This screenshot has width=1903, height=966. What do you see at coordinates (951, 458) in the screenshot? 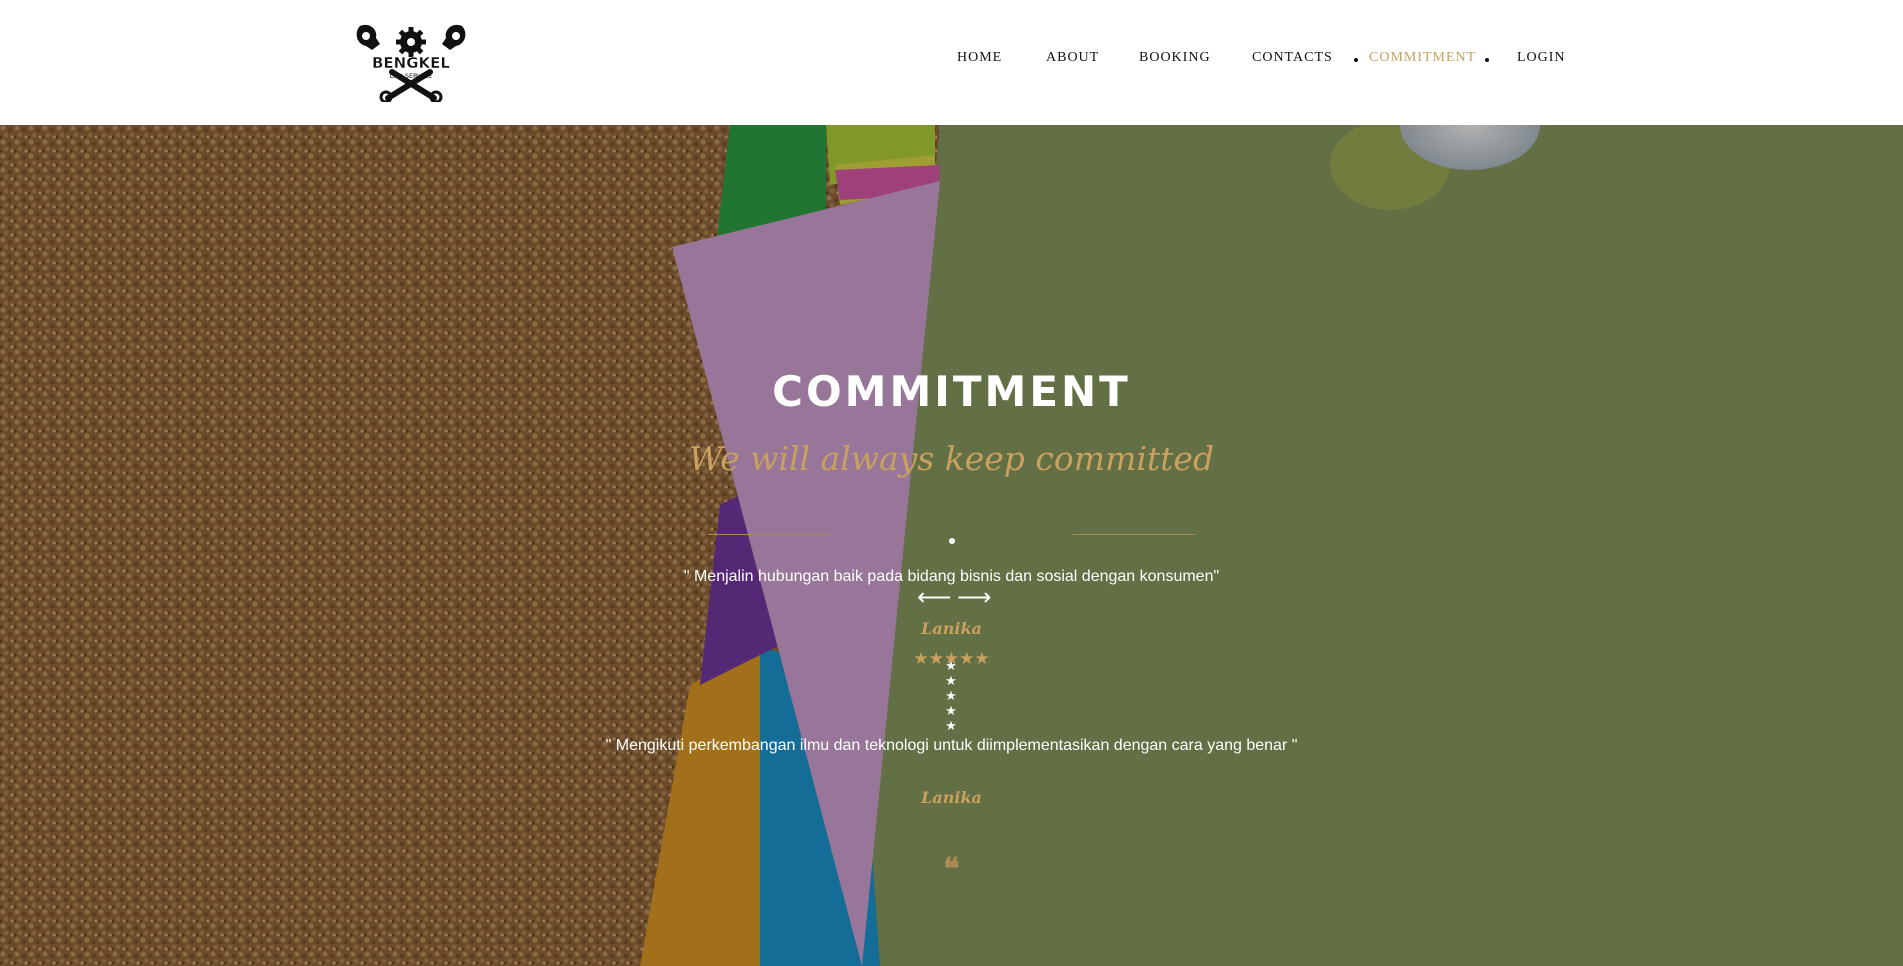
I see `section-subtitle: We will always keep committed` at bounding box center [951, 458].